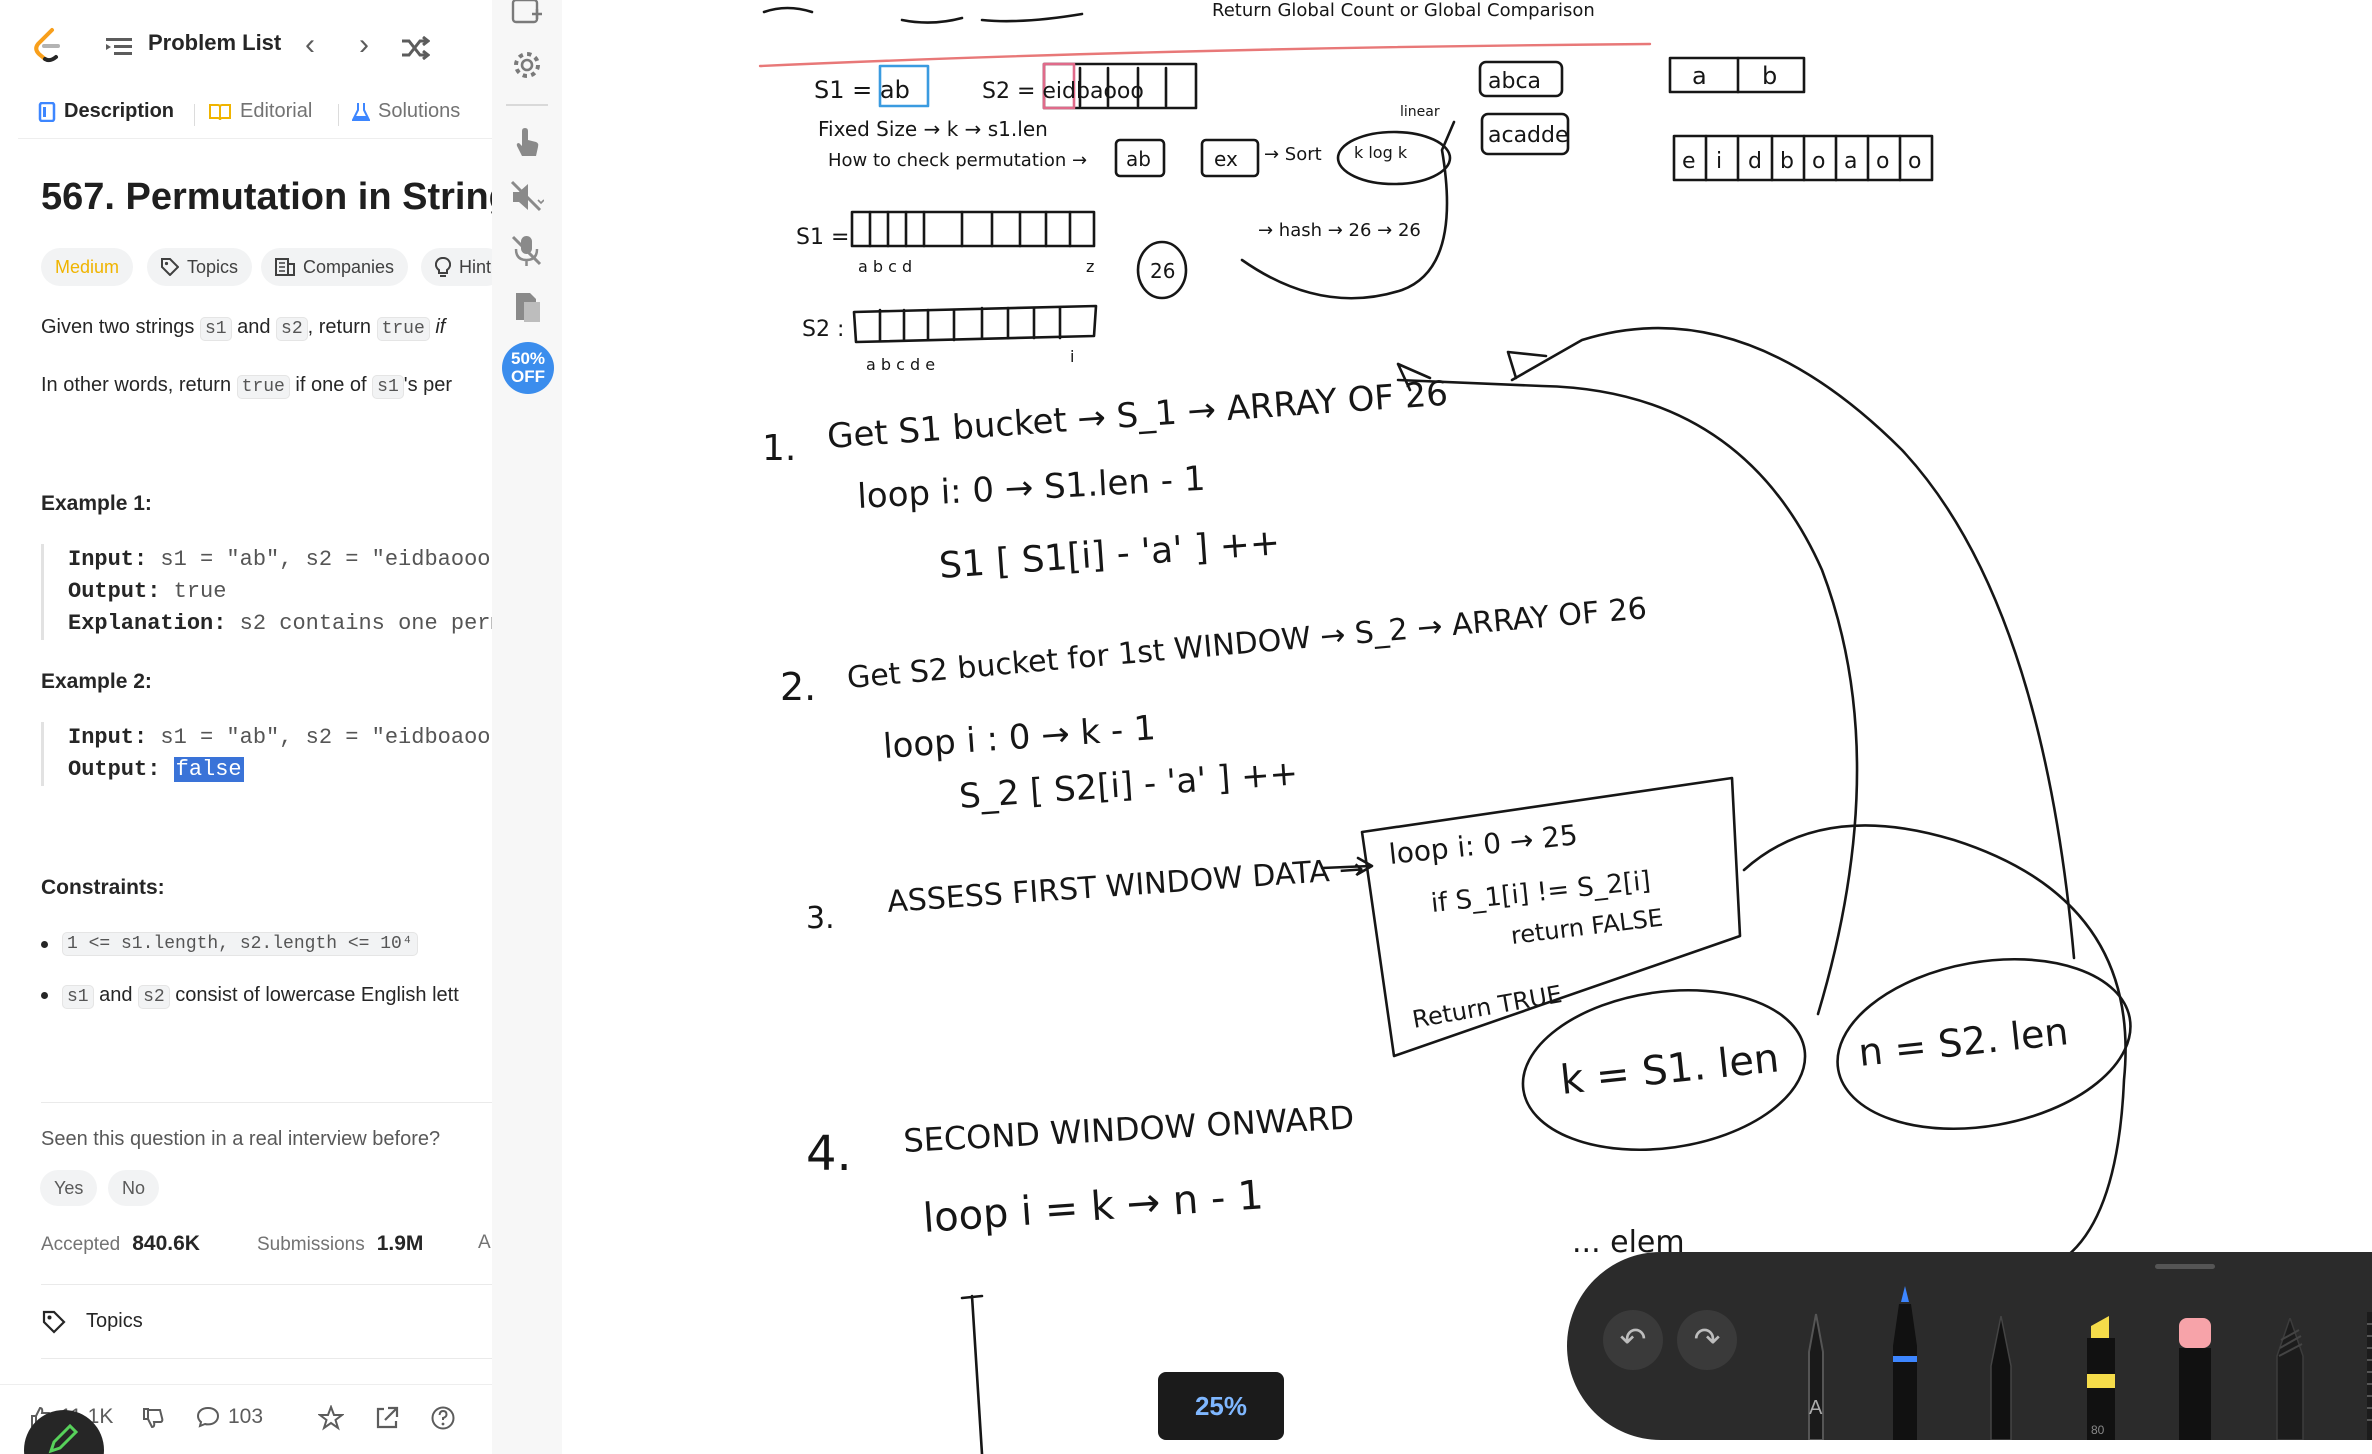 This screenshot has height=1454, width=2372. Describe the element at coordinates (527, 143) in the screenshot. I see `hand-pointer-icon` at that location.